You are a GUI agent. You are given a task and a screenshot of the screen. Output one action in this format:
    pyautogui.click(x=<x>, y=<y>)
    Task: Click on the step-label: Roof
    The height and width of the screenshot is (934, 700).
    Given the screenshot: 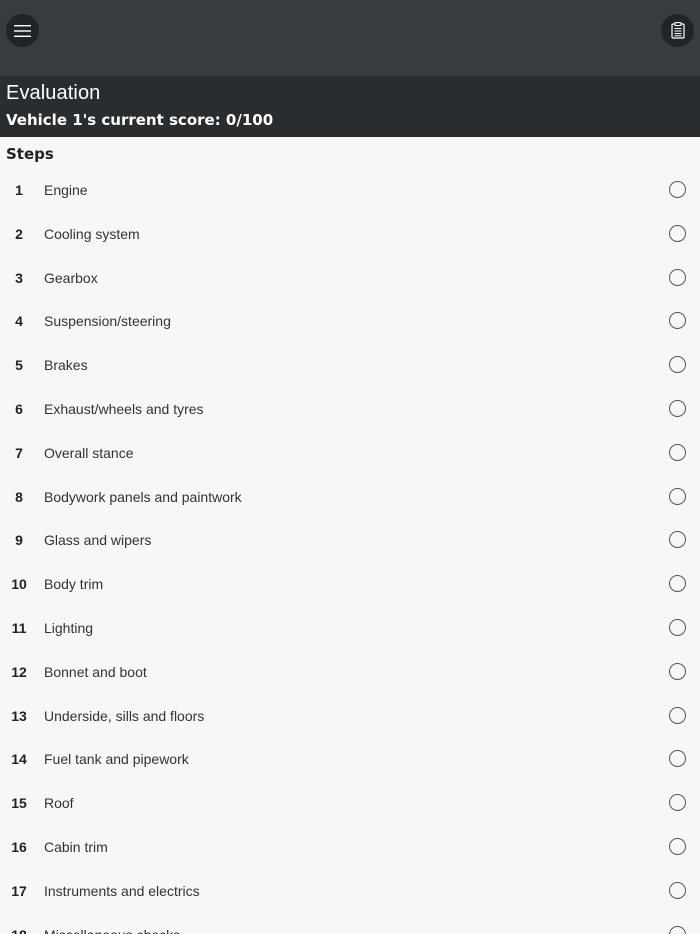 What is the action you would take?
    pyautogui.click(x=59, y=803)
    